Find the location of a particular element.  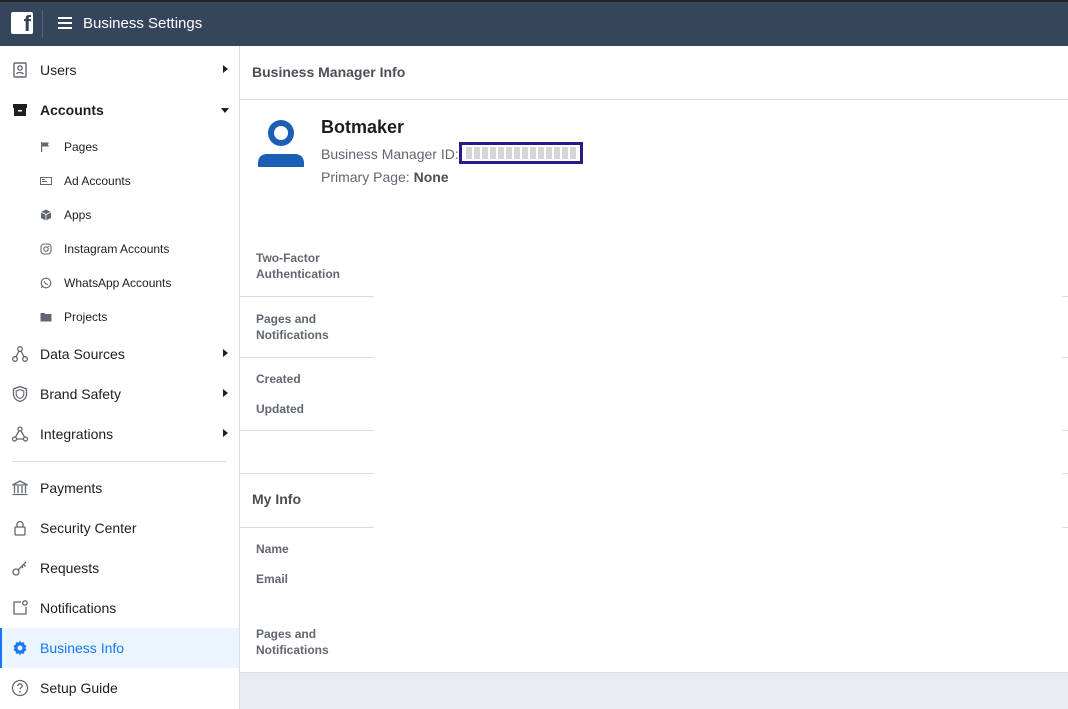

sidebar-subitem-label: WhatsApp Accounts is located at coordinates (118, 283).